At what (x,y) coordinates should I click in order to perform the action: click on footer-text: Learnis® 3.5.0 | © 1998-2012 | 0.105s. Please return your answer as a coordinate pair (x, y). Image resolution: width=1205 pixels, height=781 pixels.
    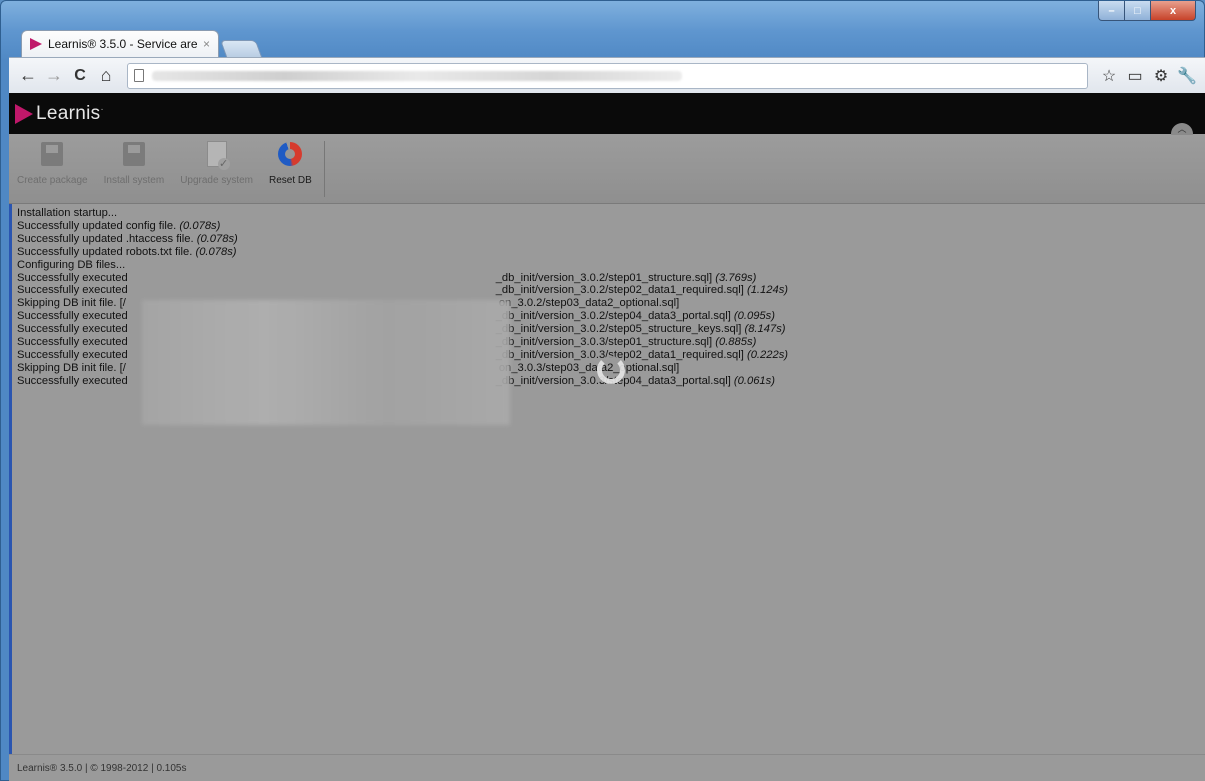
    Looking at the image, I should click on (102, 768).